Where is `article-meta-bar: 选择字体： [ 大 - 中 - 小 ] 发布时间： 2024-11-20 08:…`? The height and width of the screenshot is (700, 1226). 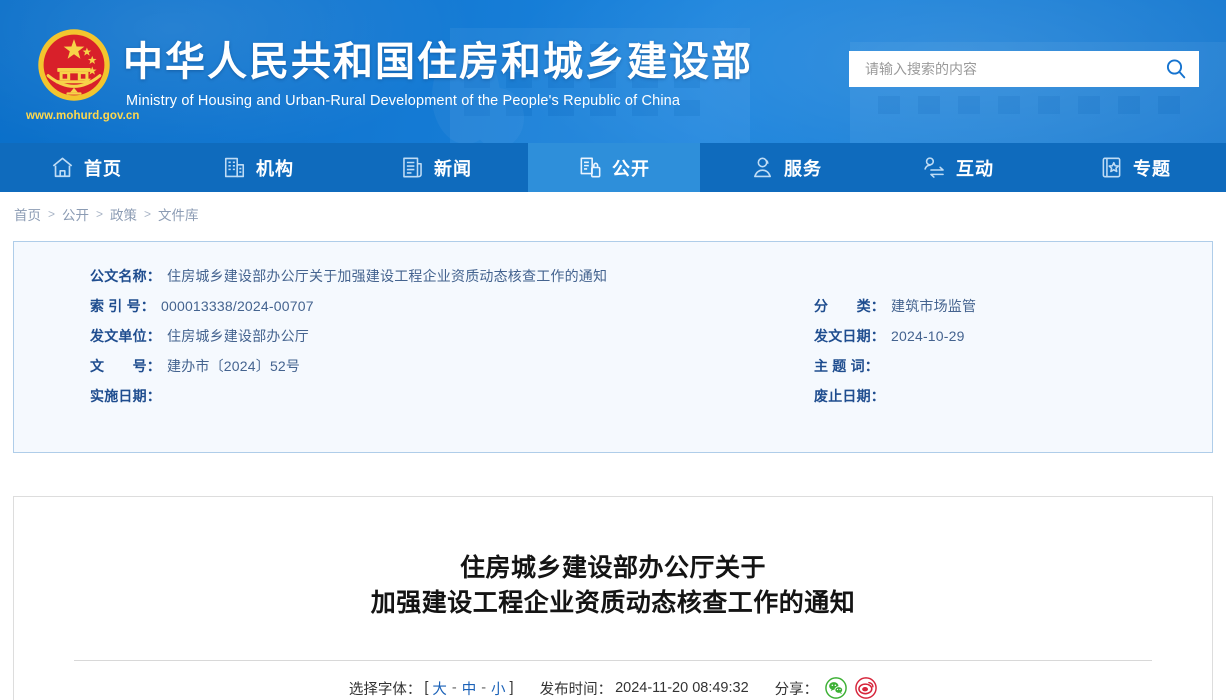 article-meta-bar: 选择字体： [ 大 - 中 - 小 ] 发布时间： 2024-11-20 08:… is located at coordinates (613, 688).